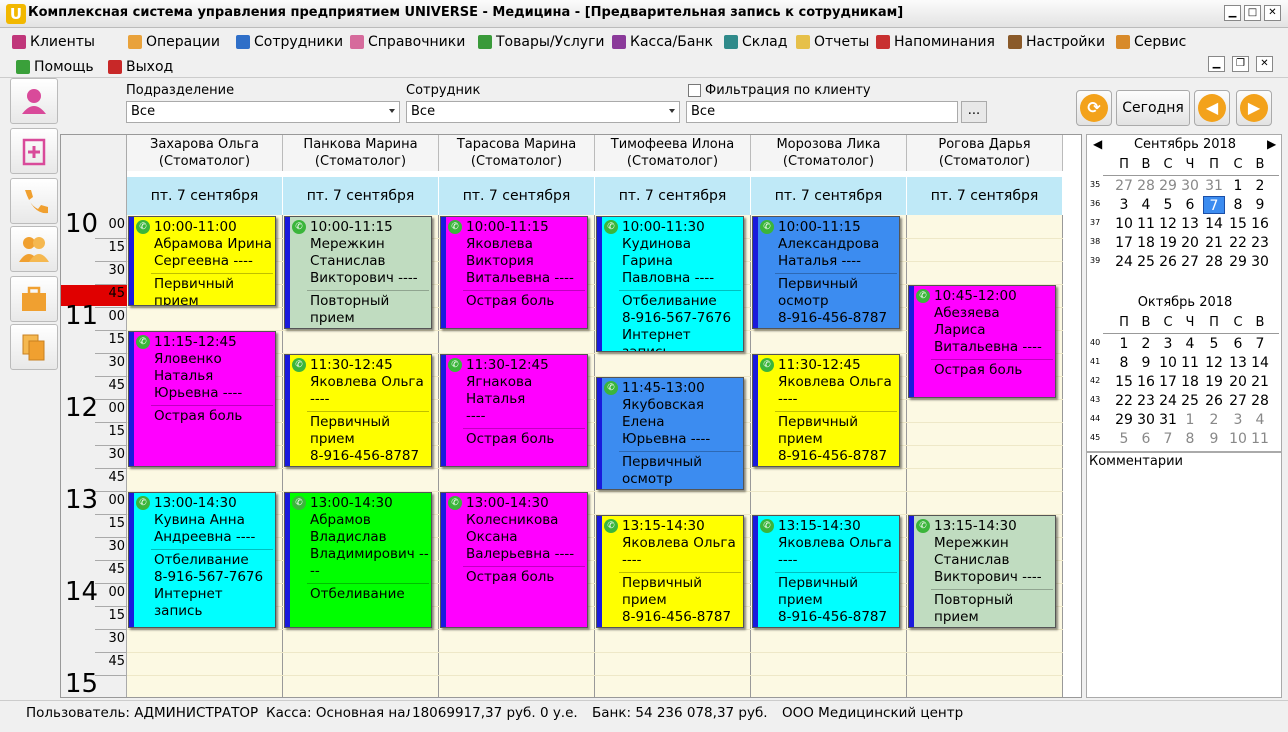  I want to click on mdi-close-button: ✕, so click(1264, 64).